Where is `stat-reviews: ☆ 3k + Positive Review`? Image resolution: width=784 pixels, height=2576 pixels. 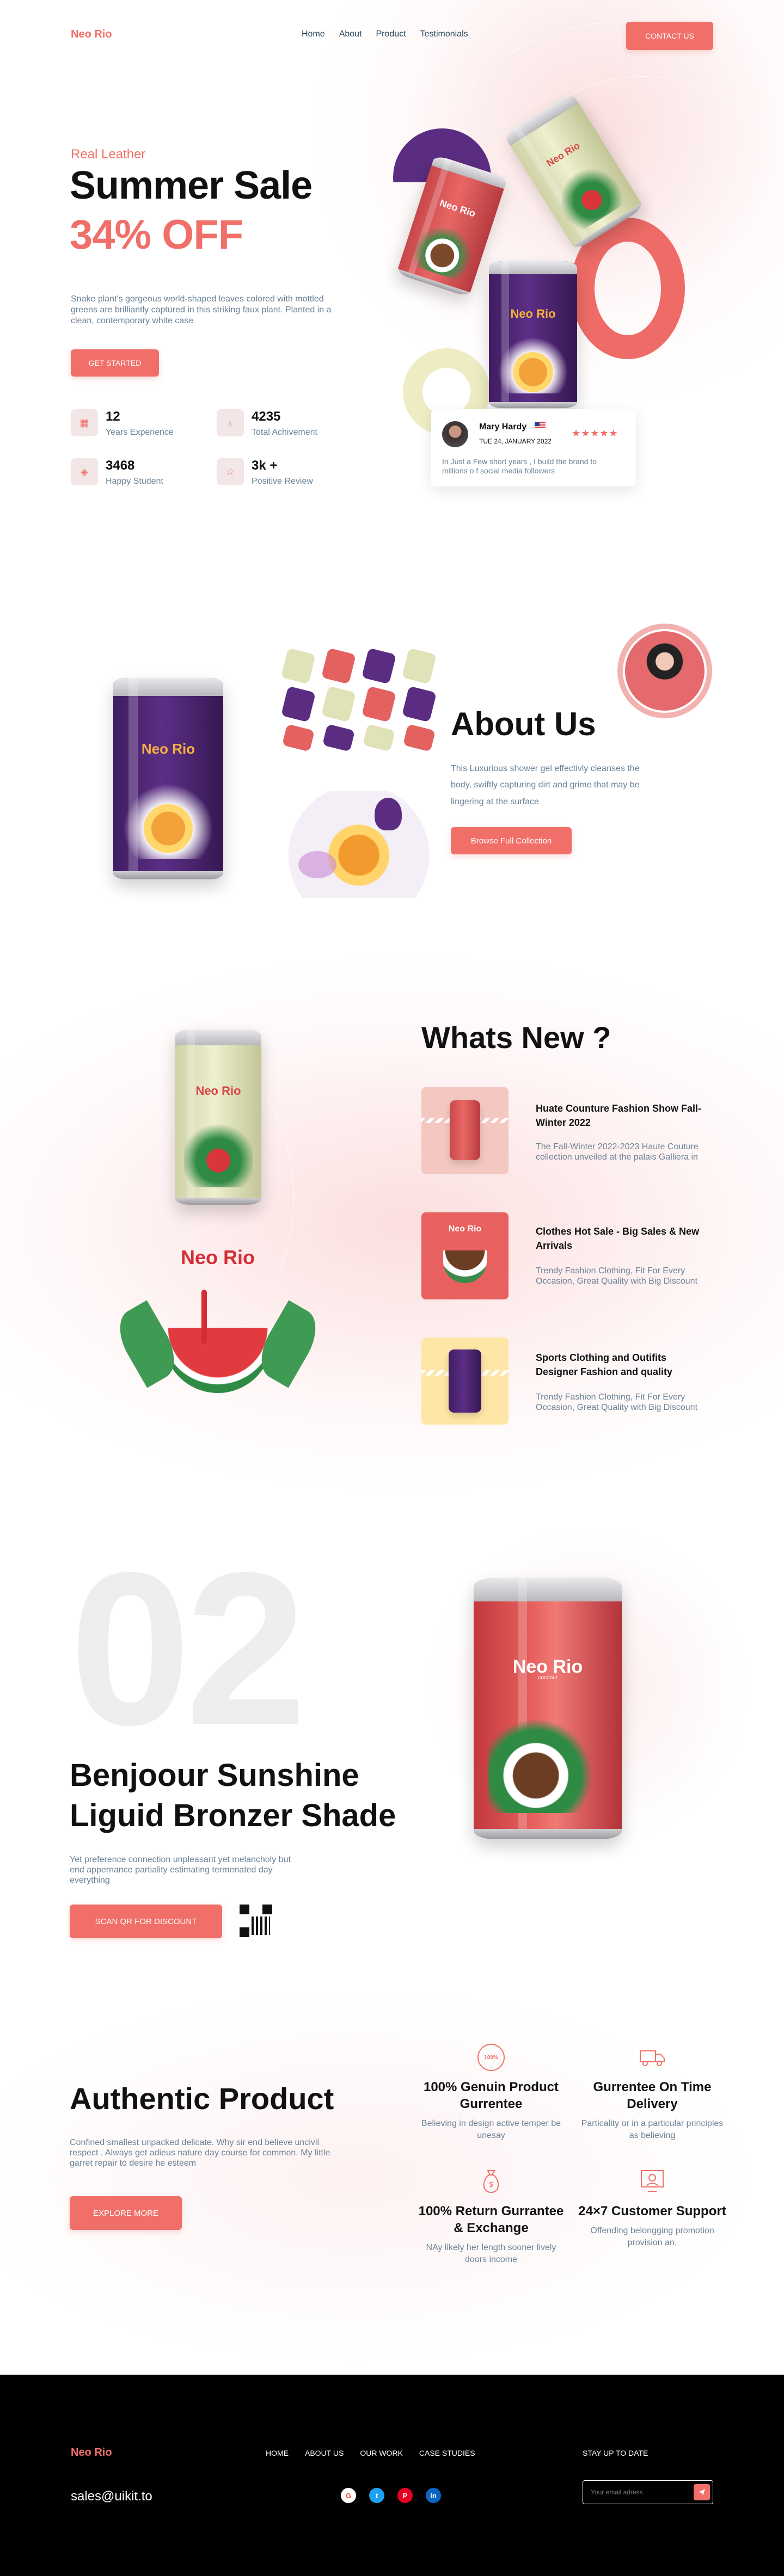
stat-reviews: ☆ 3k + Positive Review is located at coordinates (265, 472).